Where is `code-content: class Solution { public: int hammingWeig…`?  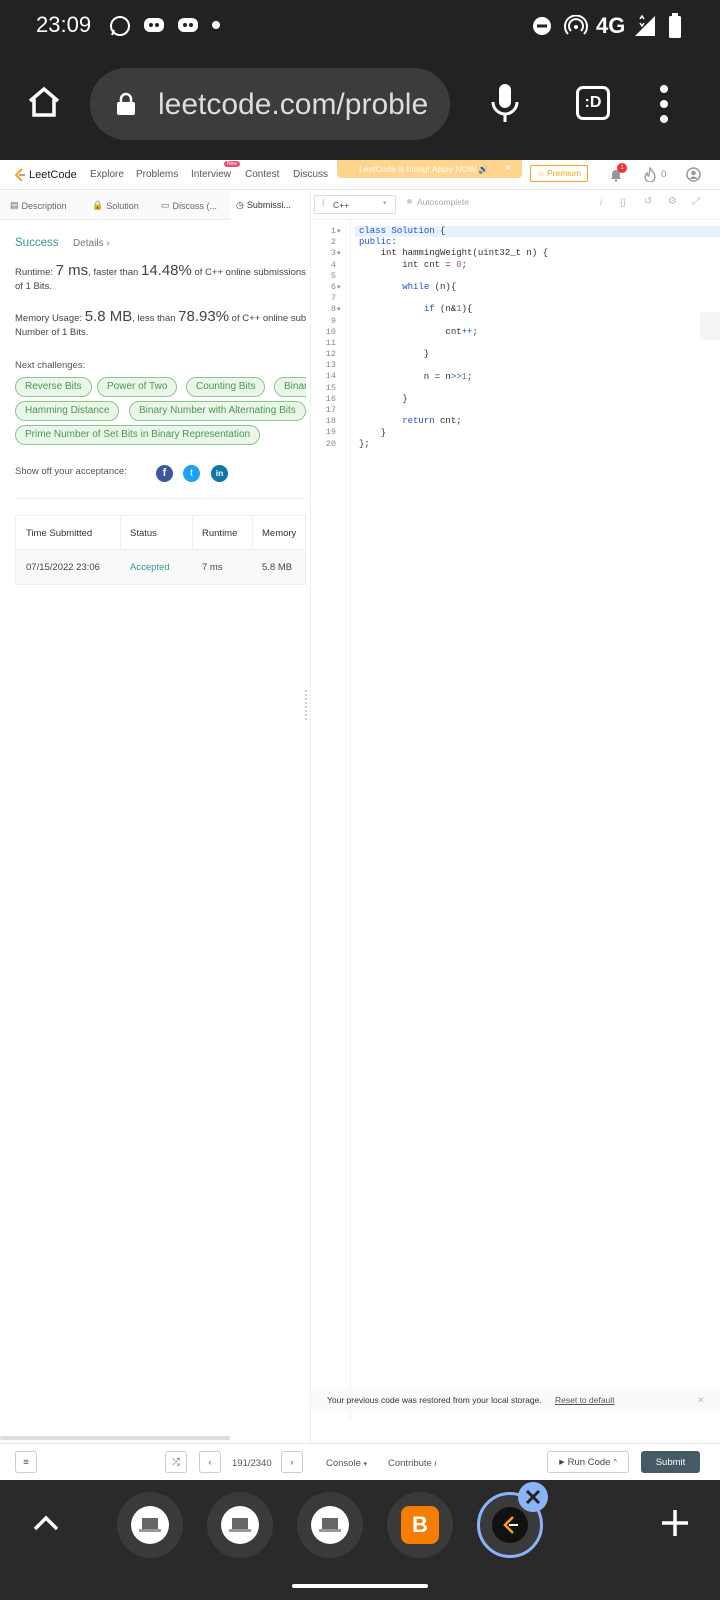
code-content: class Solution { public: int hammingWeig… is located at coordinates (453, 338).